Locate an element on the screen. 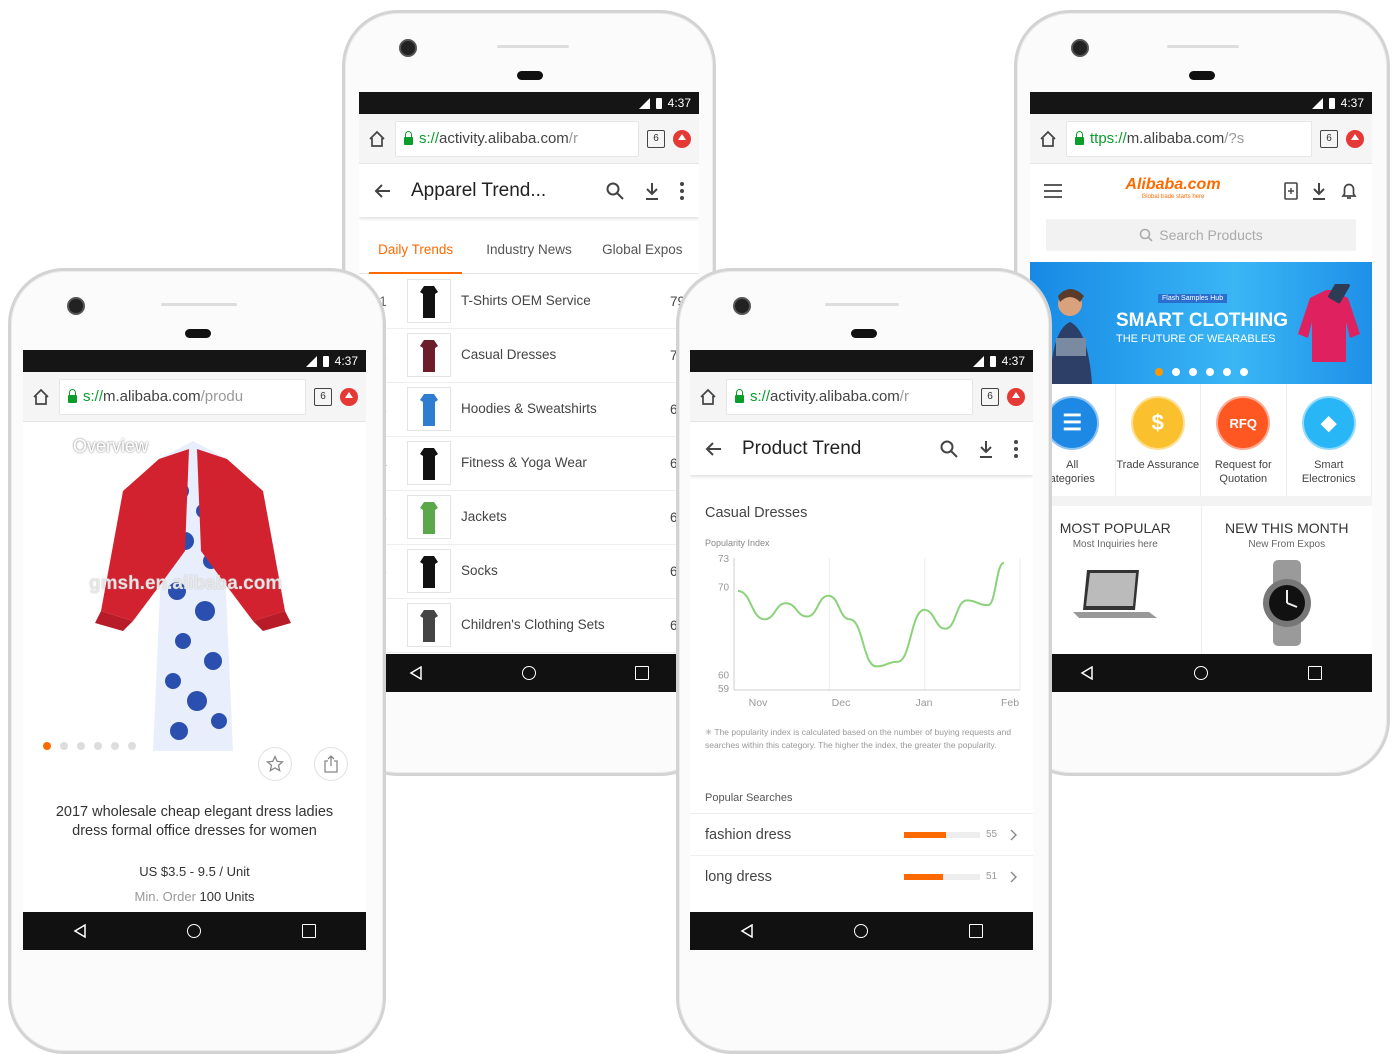 This screenshot has width=1394, height=1054. product-gallery: Overview gmsh.en.alibaba.com is located at coordinates (194, 593).